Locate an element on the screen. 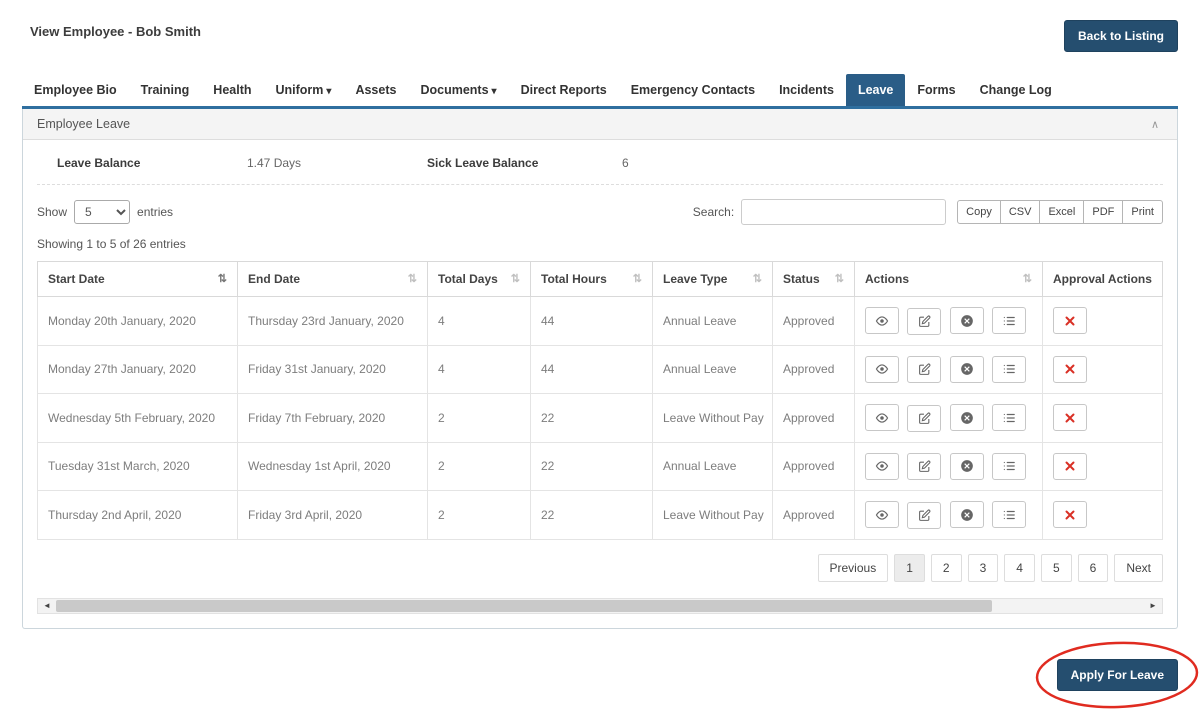  end-date-cell: Friday 31st January, 2020 is located at coordinates (332, 369).